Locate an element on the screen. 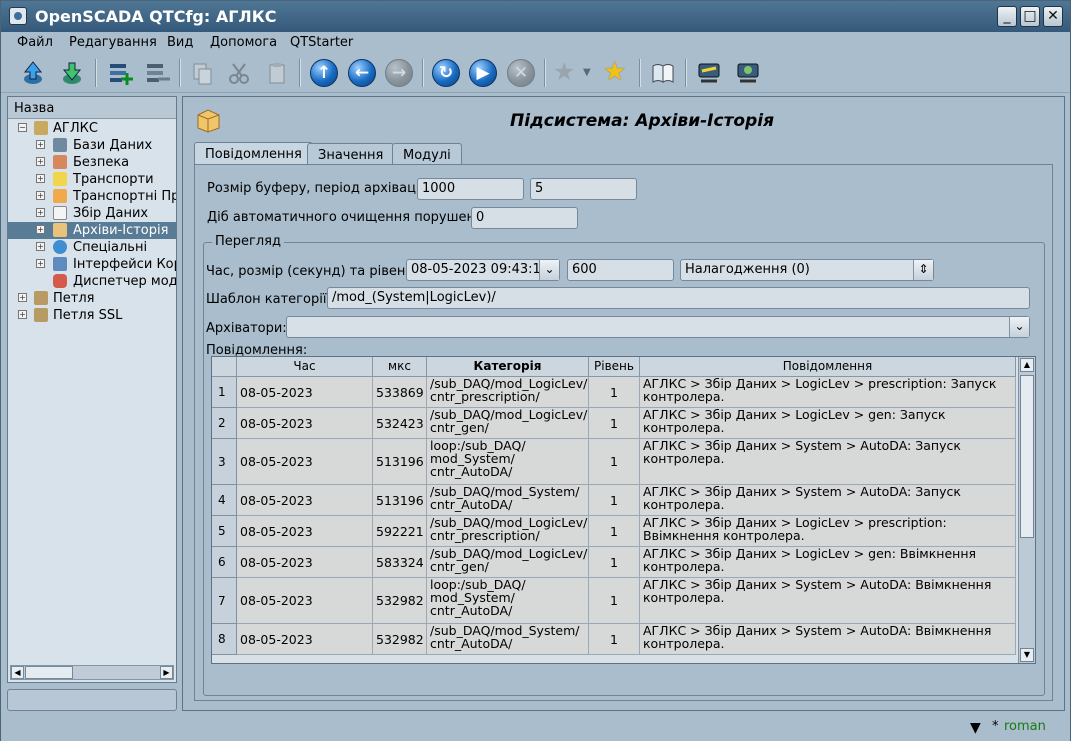 This screenshot has height=741, width=1071. buffer-size-input: 1000 is located at coordinates (470, 189).